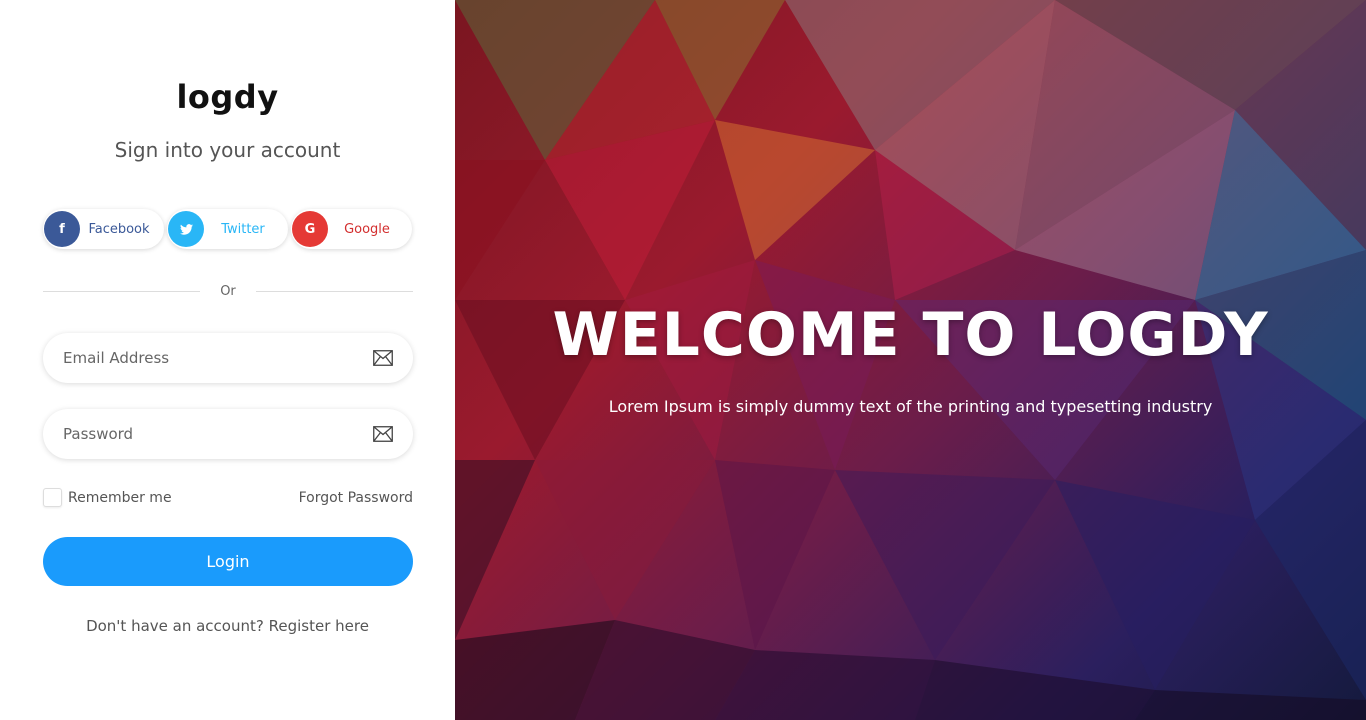 The height and width of the screenshot is (720, 1366). What do you see at coordinates (227, 97) in the screenshot?
I see `brand-logo: logdy` at bounding box center [227, 97].